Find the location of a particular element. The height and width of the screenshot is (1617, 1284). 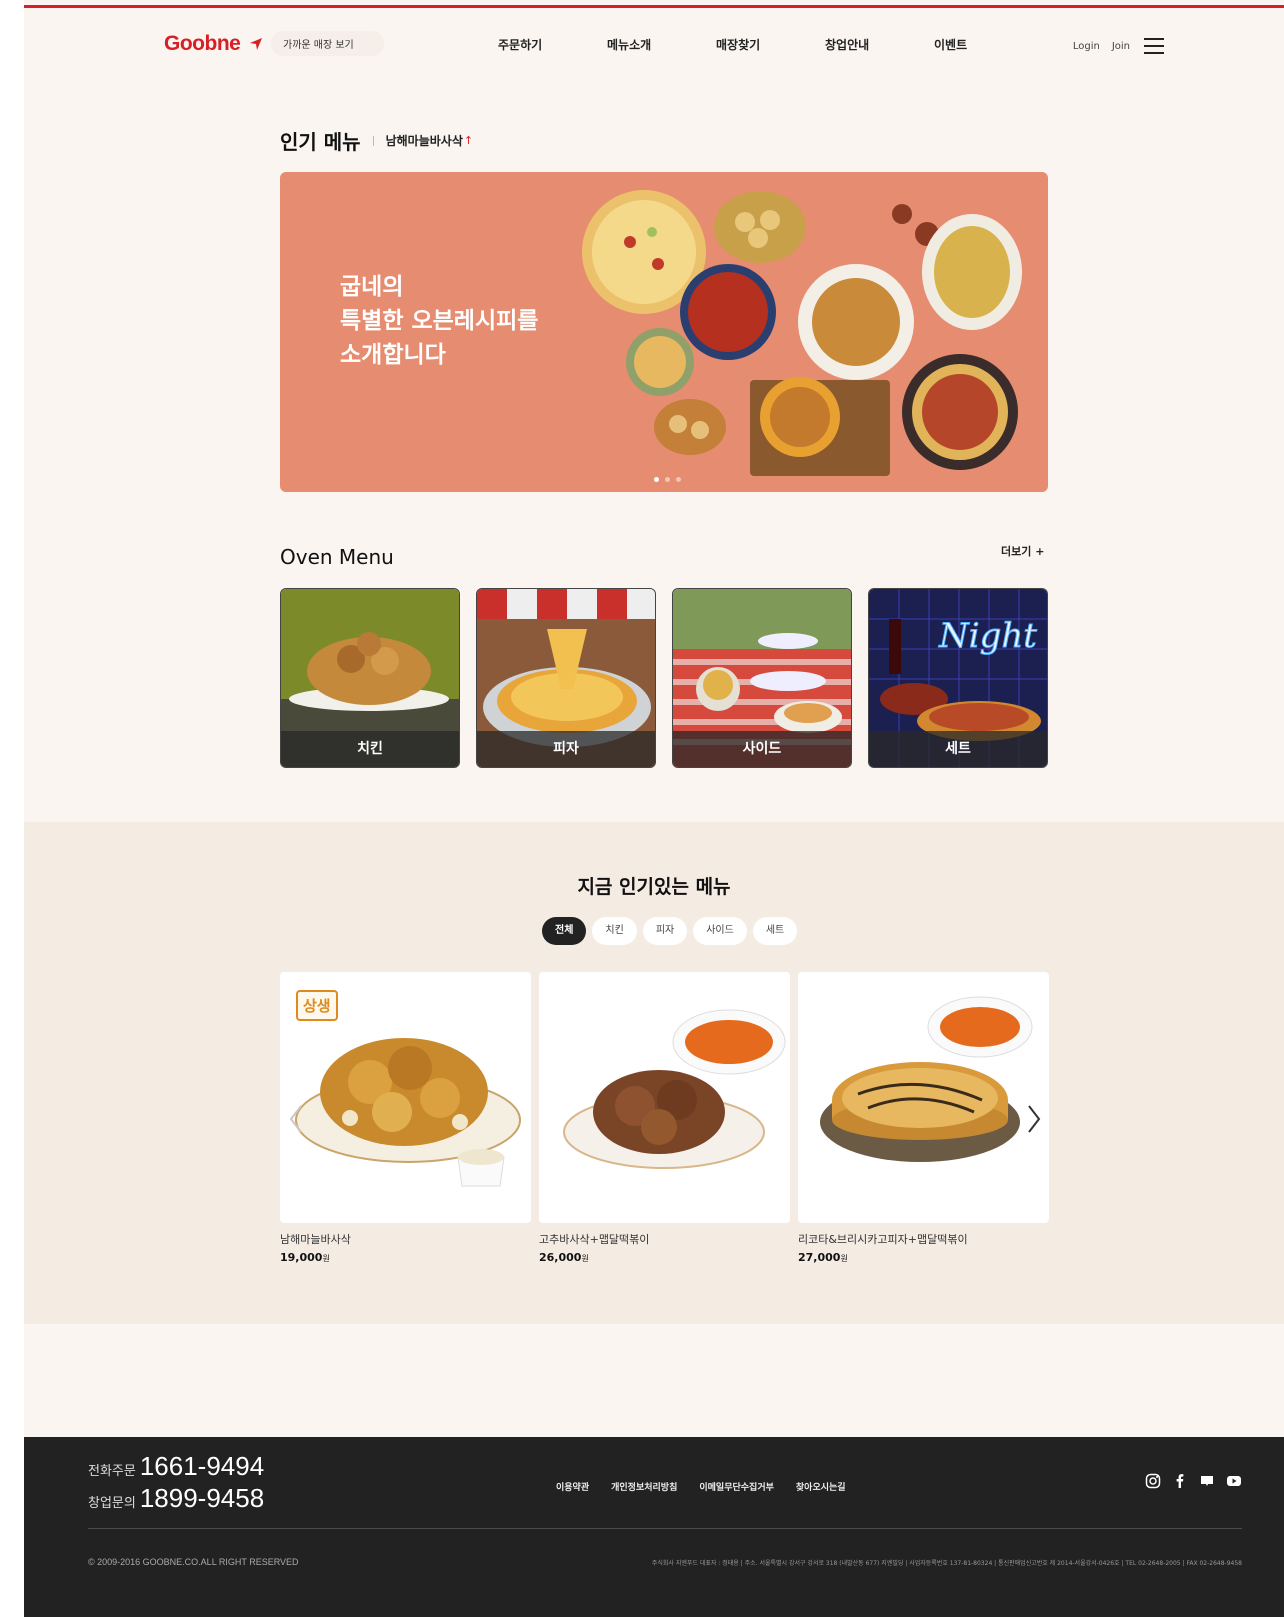

chili-chicken-tteokbokki-photo is located at coordinates (674, 1089).